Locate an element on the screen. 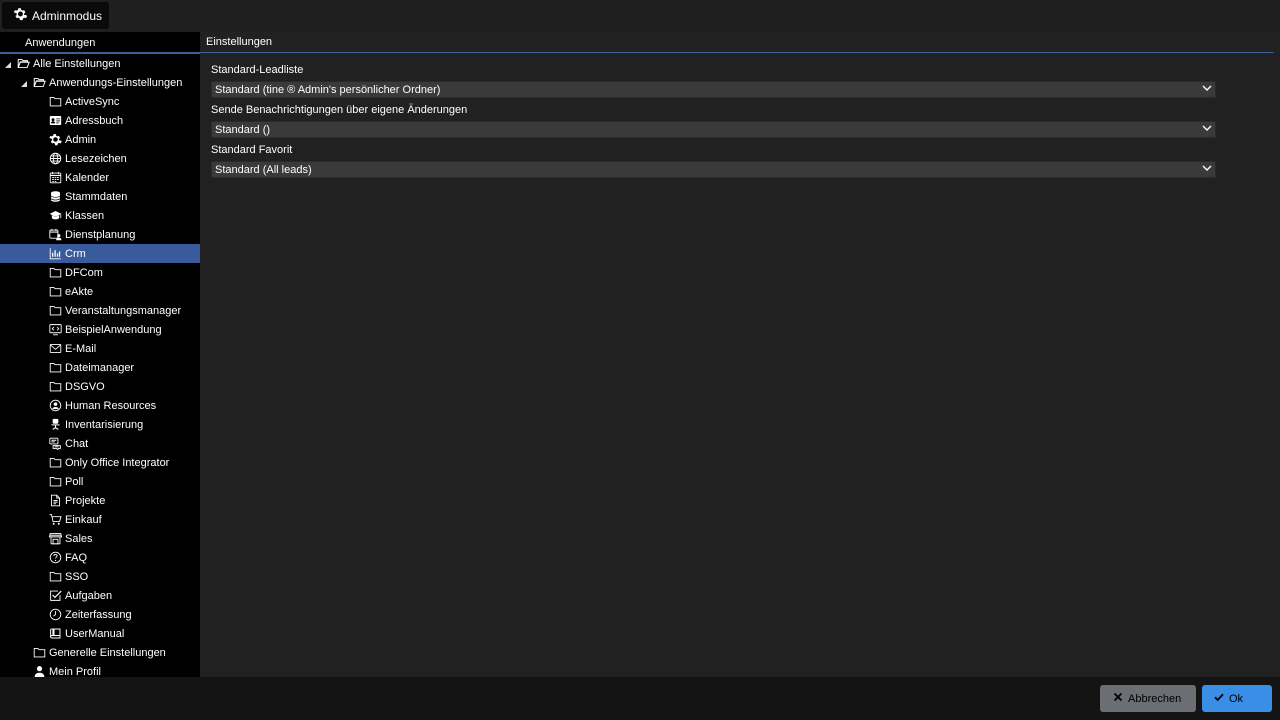  tree-node-label: Einkauf is located at coordinates (83, 519).